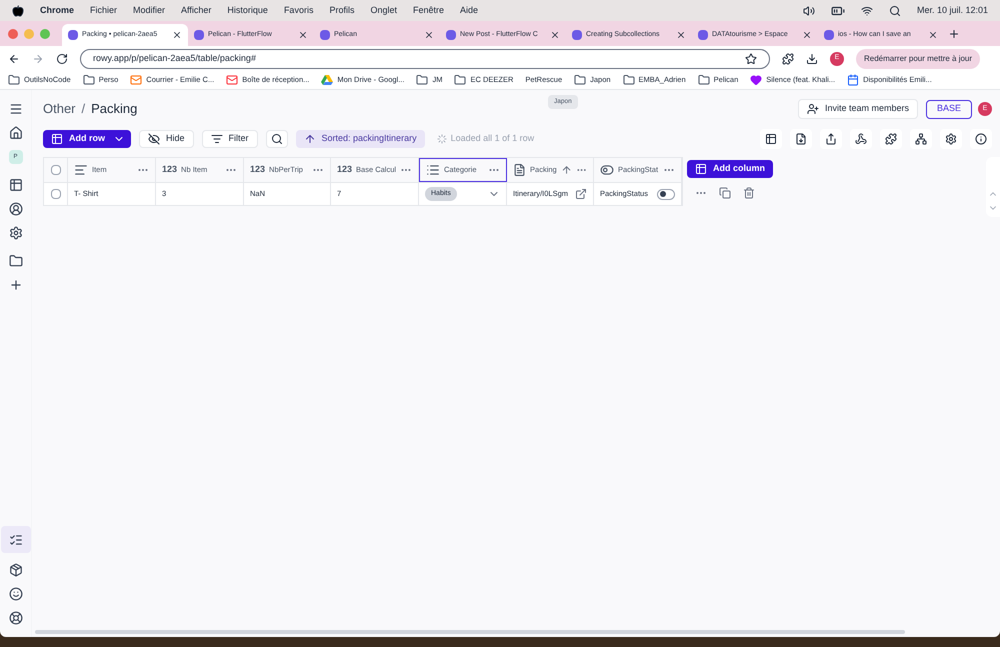  I want to click on menu-item: Profils, so click(341, 11).